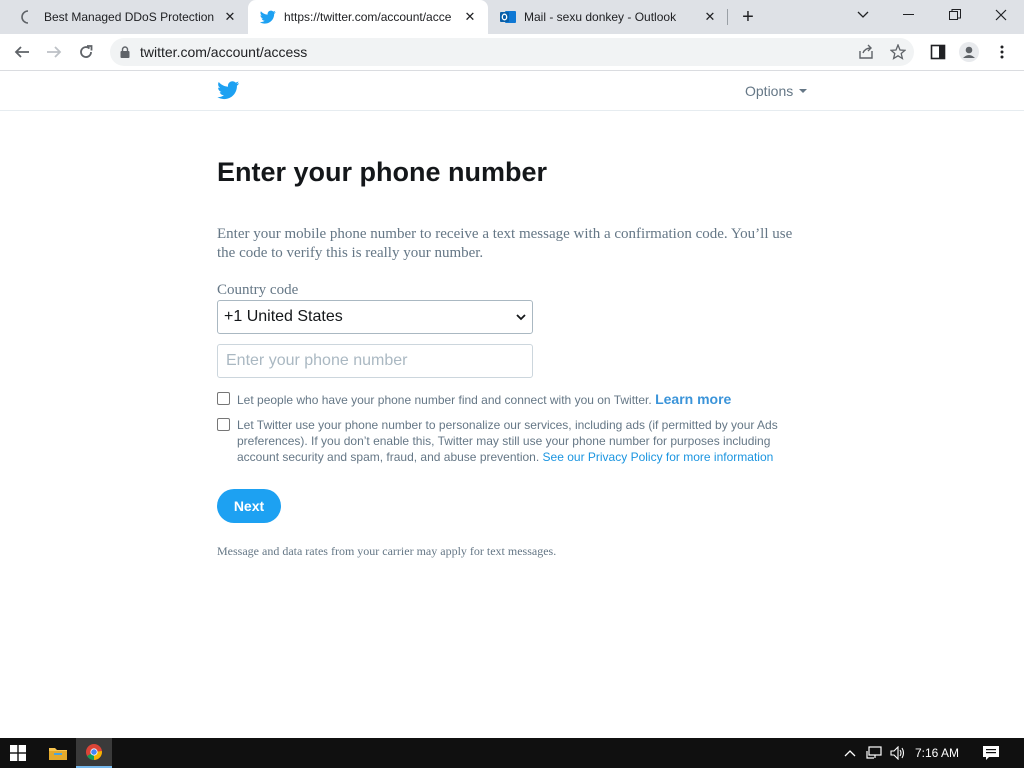  What do you see at coordinates (223, 398) in the screenshot?
I see `discoverability-checkbox` at bounding box center [223, 398].